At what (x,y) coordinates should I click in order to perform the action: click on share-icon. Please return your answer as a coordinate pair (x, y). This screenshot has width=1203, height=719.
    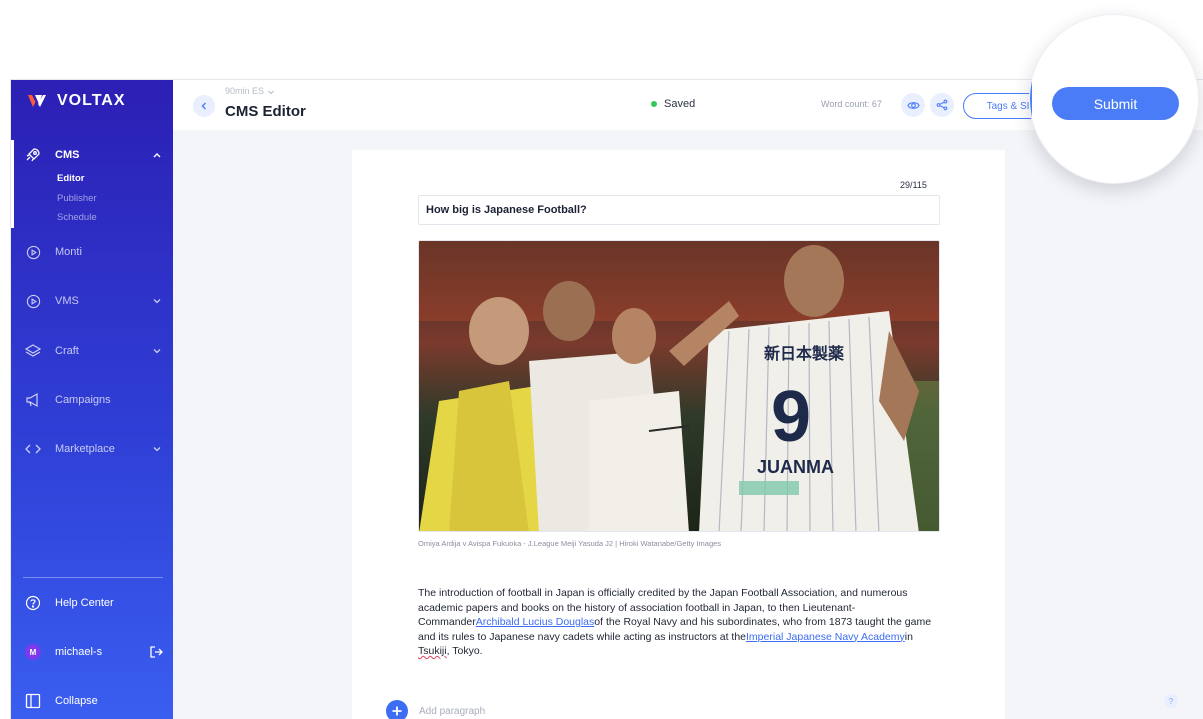
    Looking at the image, I should click on (942, 105).